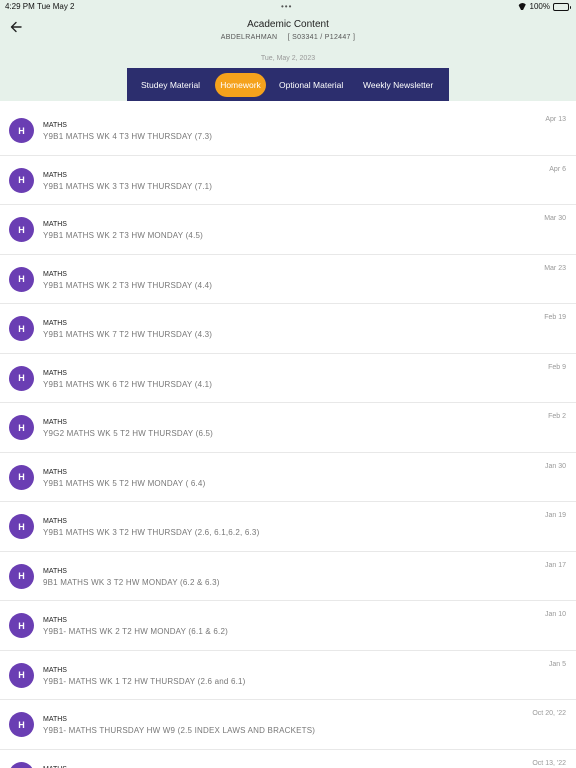 The image size is (576, 768). What do you see at coordinates (128, 433) in the screenshot?
I see `item-title: Y9G2 MATHS WK 5 T2 HW THURSDAY (6.5)` at bounding box center [128, 433].